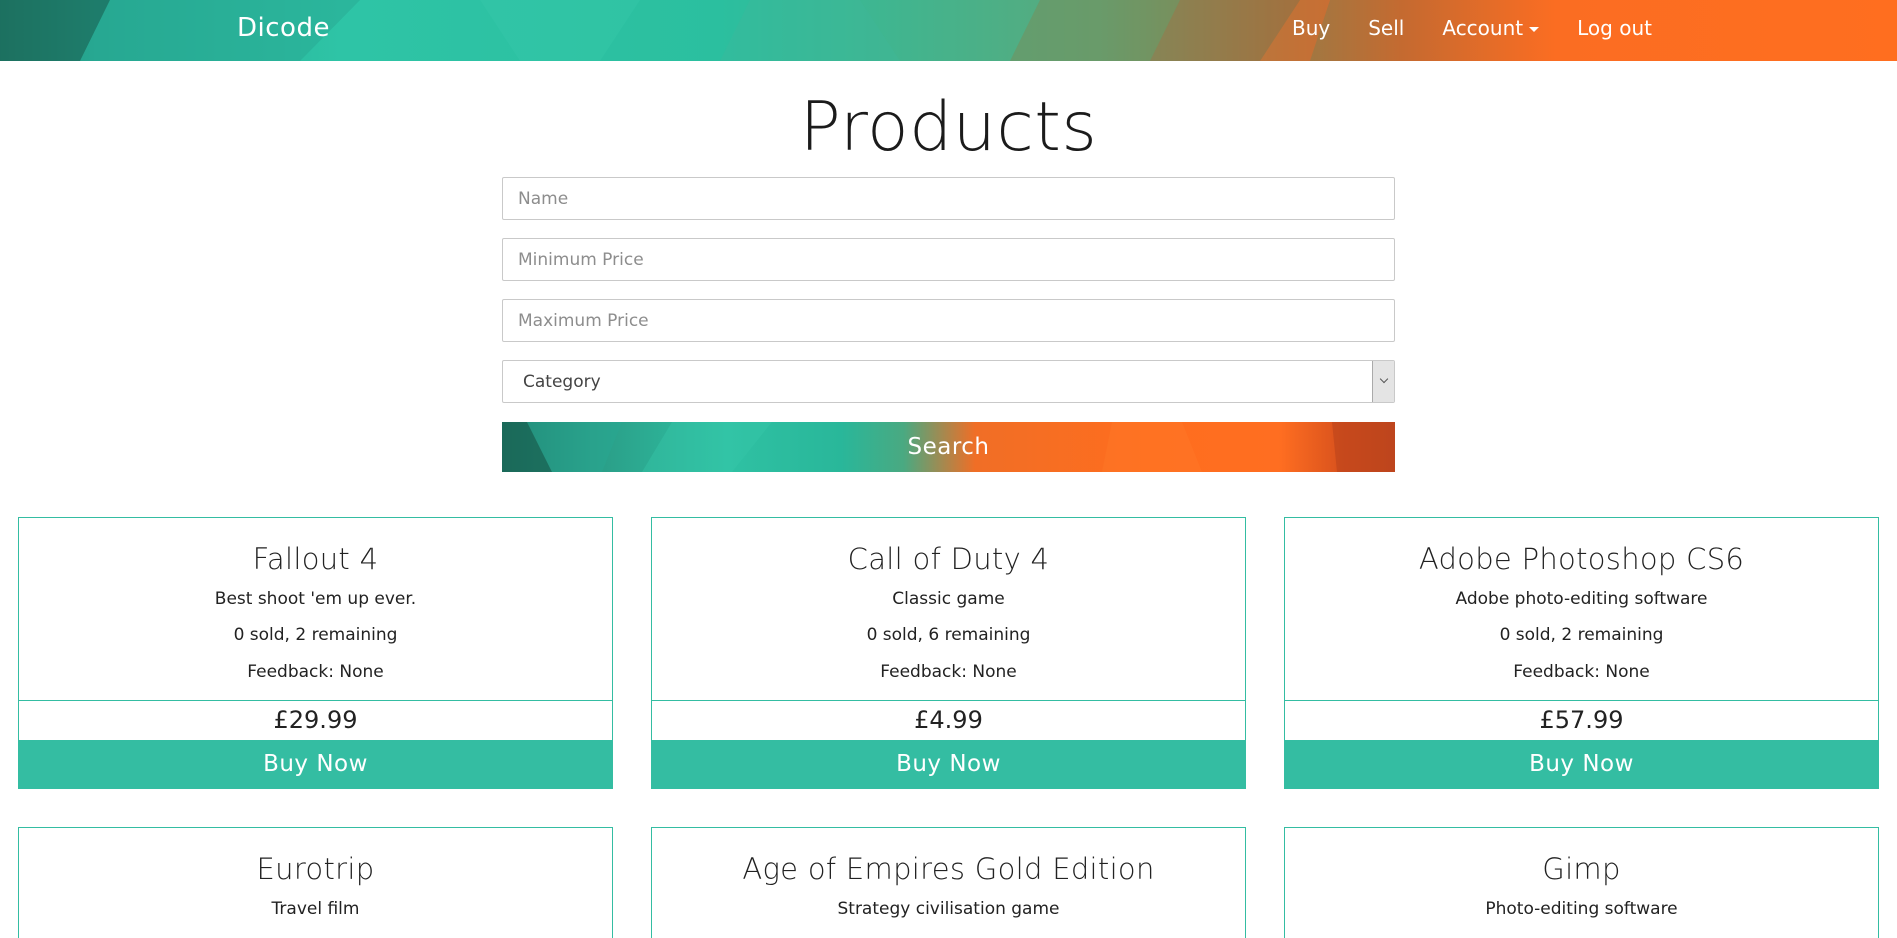 The height and width of the screenshot is (938, 1897). I want to click on product-card-body: Gimp Photo-editing software, so click(1581, 883).